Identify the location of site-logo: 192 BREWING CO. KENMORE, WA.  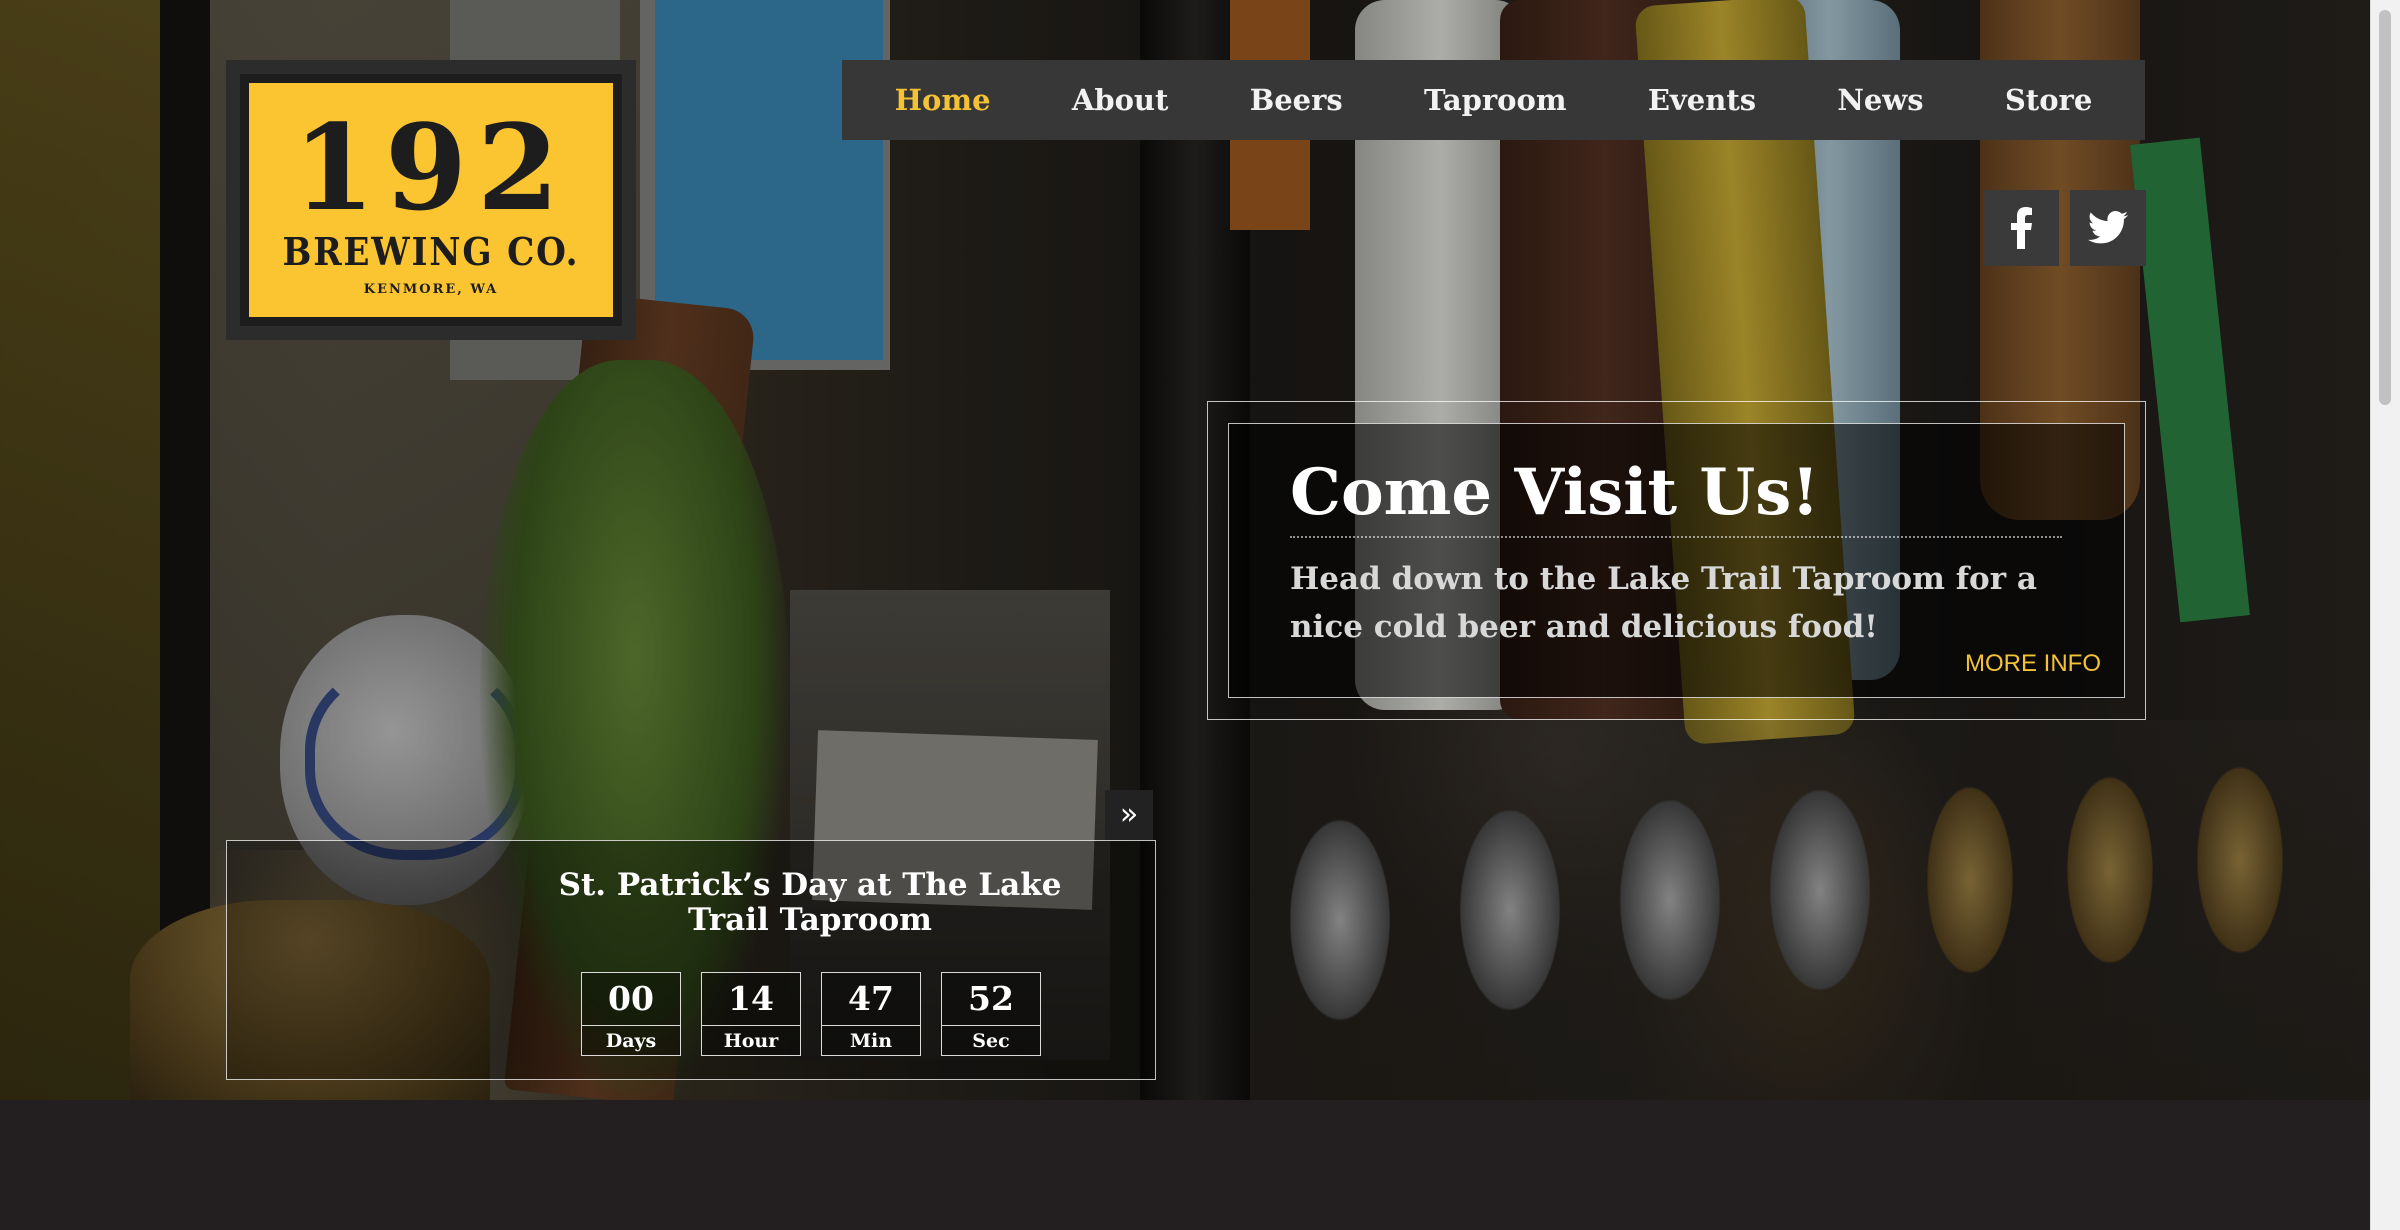
(431, 200).